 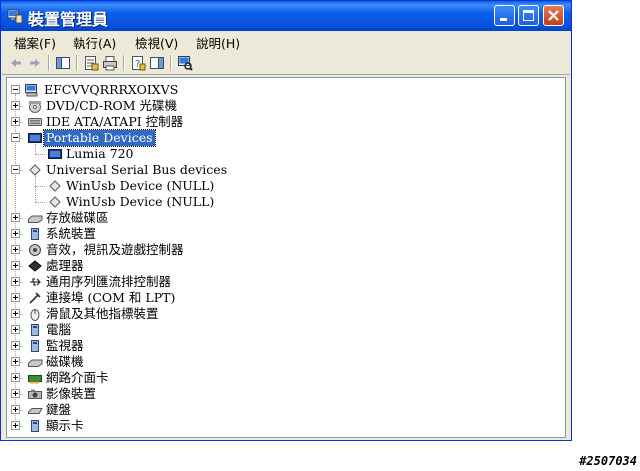 I want to click on tree-item-label: 存放磁碟區, so click(x=77, y=217).